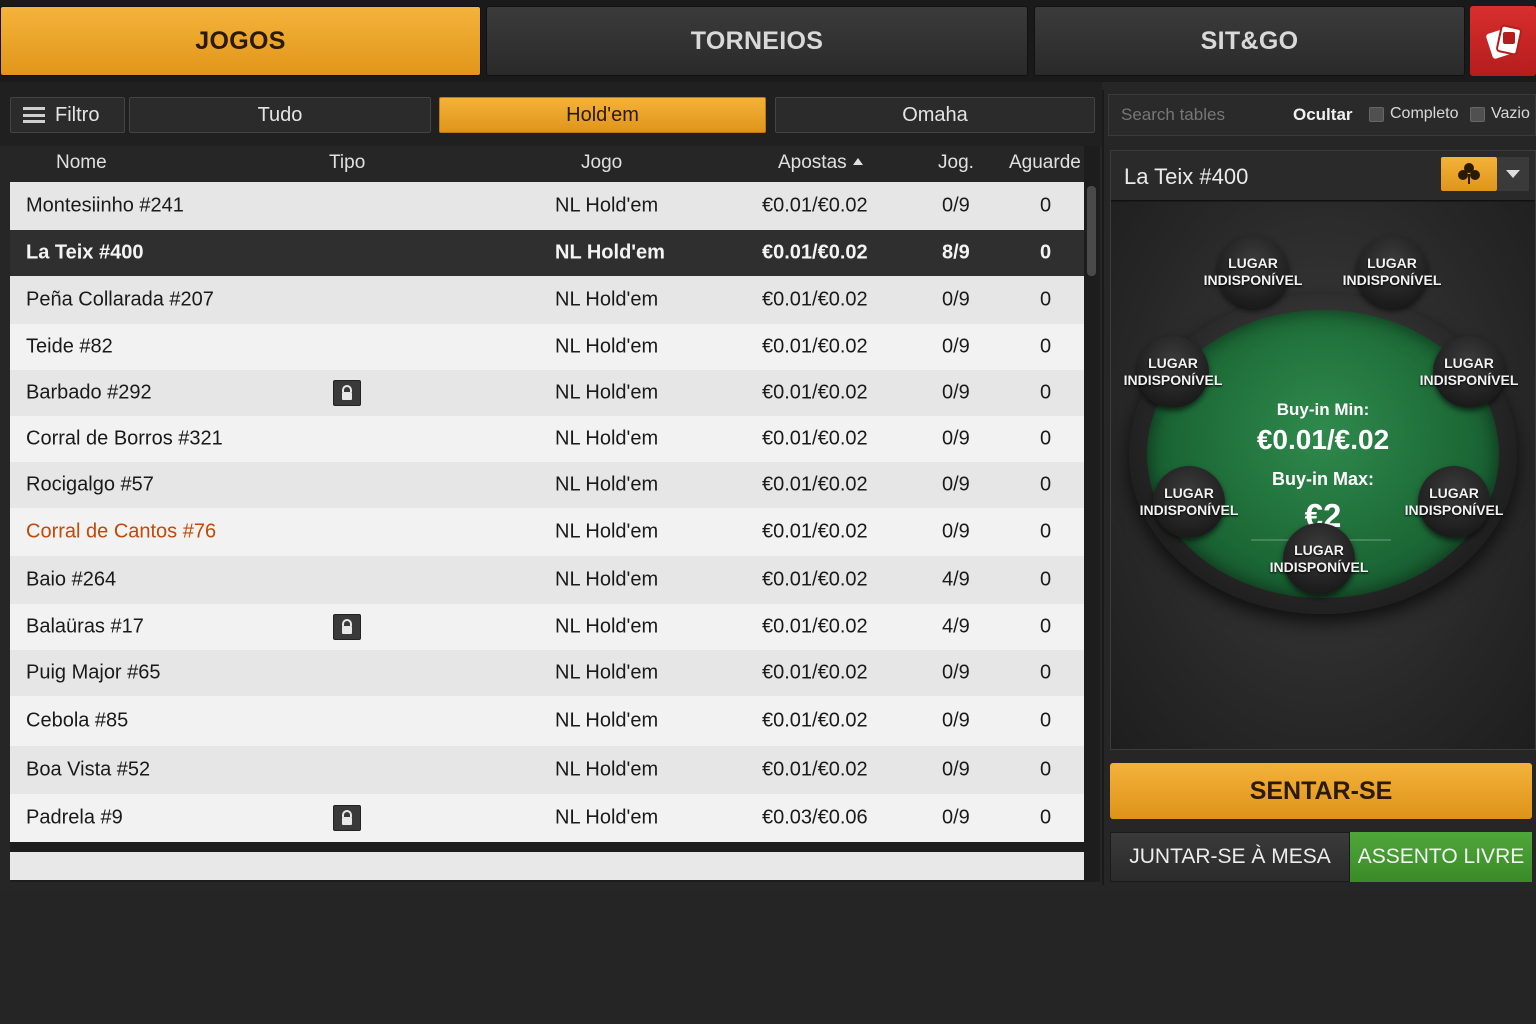 The image size is (1536, 1024). I want to click on list-scrollbar, so click(1091, 231).